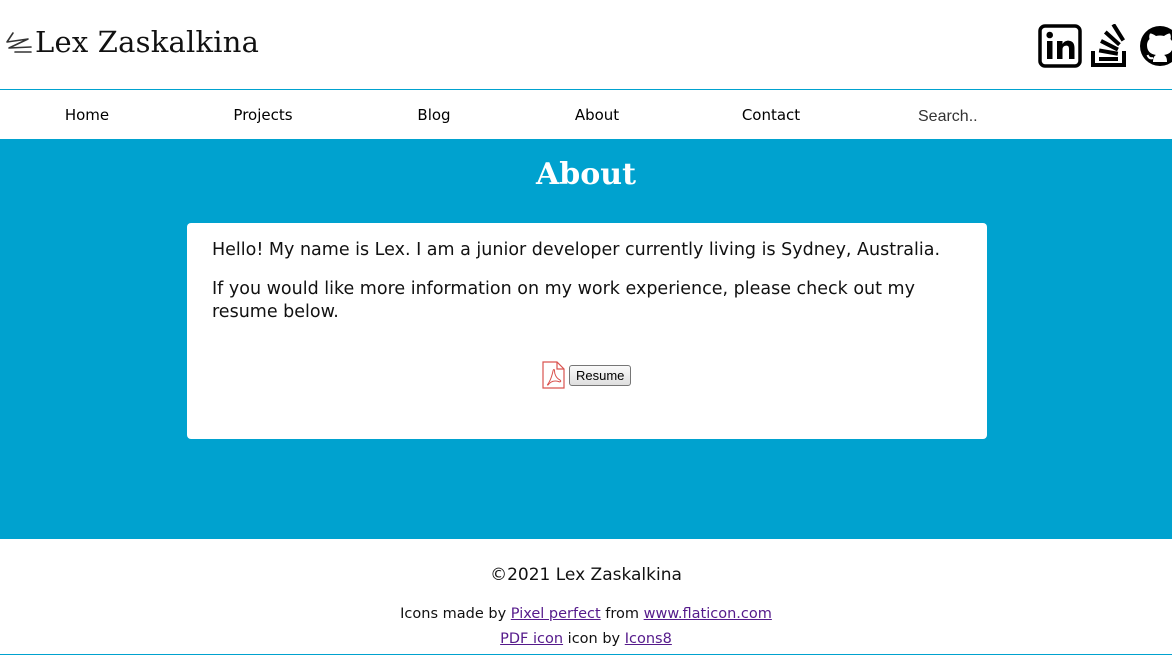  Describe the element at coordinates (1038, 117) in the screenshot. I see `search-input` at that location.